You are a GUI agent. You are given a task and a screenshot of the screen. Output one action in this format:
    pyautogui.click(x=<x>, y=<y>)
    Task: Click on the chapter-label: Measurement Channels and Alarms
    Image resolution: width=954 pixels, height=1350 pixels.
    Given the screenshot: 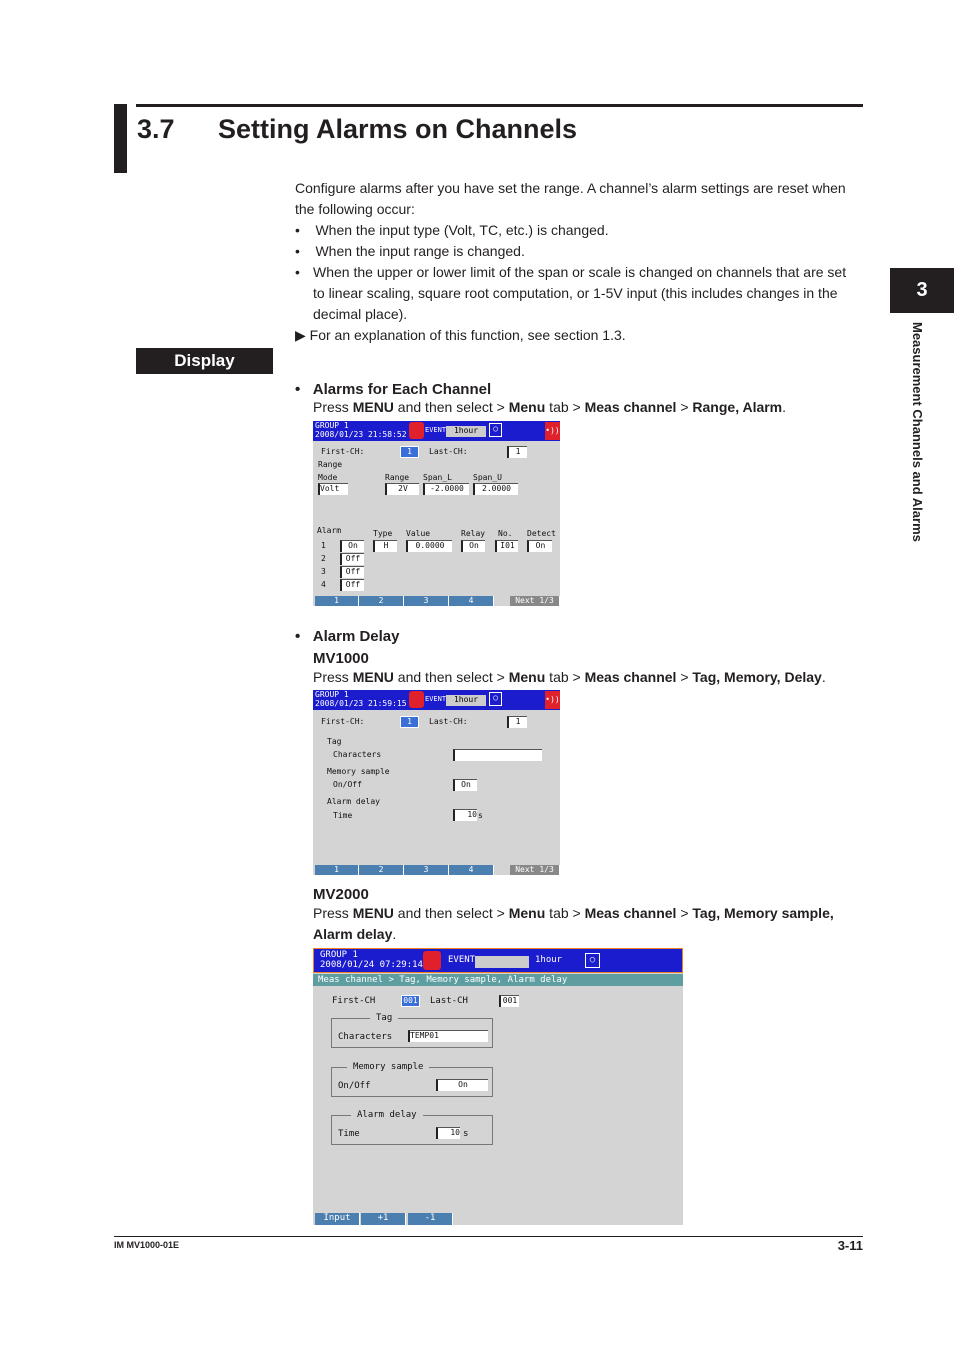 What is the action you would take?
    pyautogui.click(x=917, y=432)
    